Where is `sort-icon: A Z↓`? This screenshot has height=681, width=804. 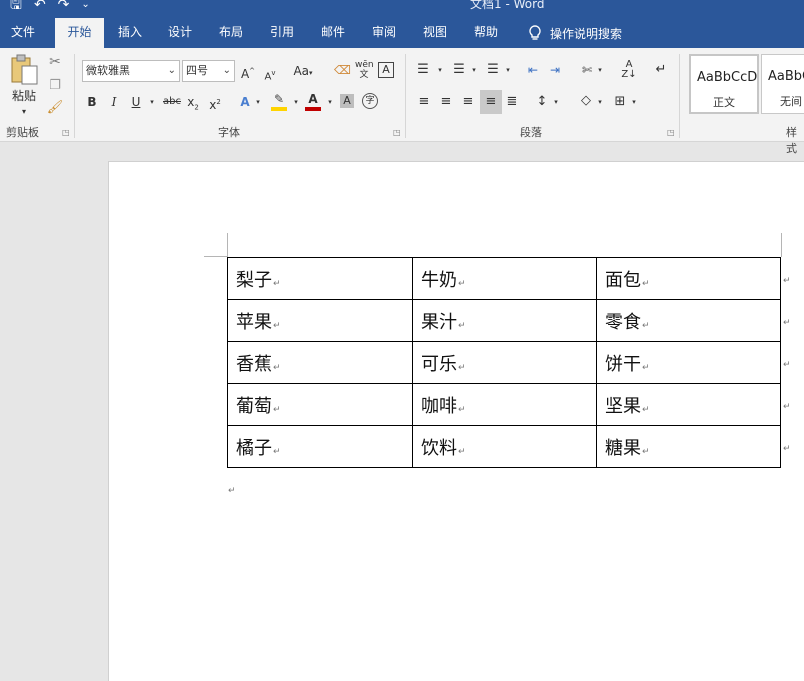 sort-icon: A Z↓ is located at coordinates (629, 70).